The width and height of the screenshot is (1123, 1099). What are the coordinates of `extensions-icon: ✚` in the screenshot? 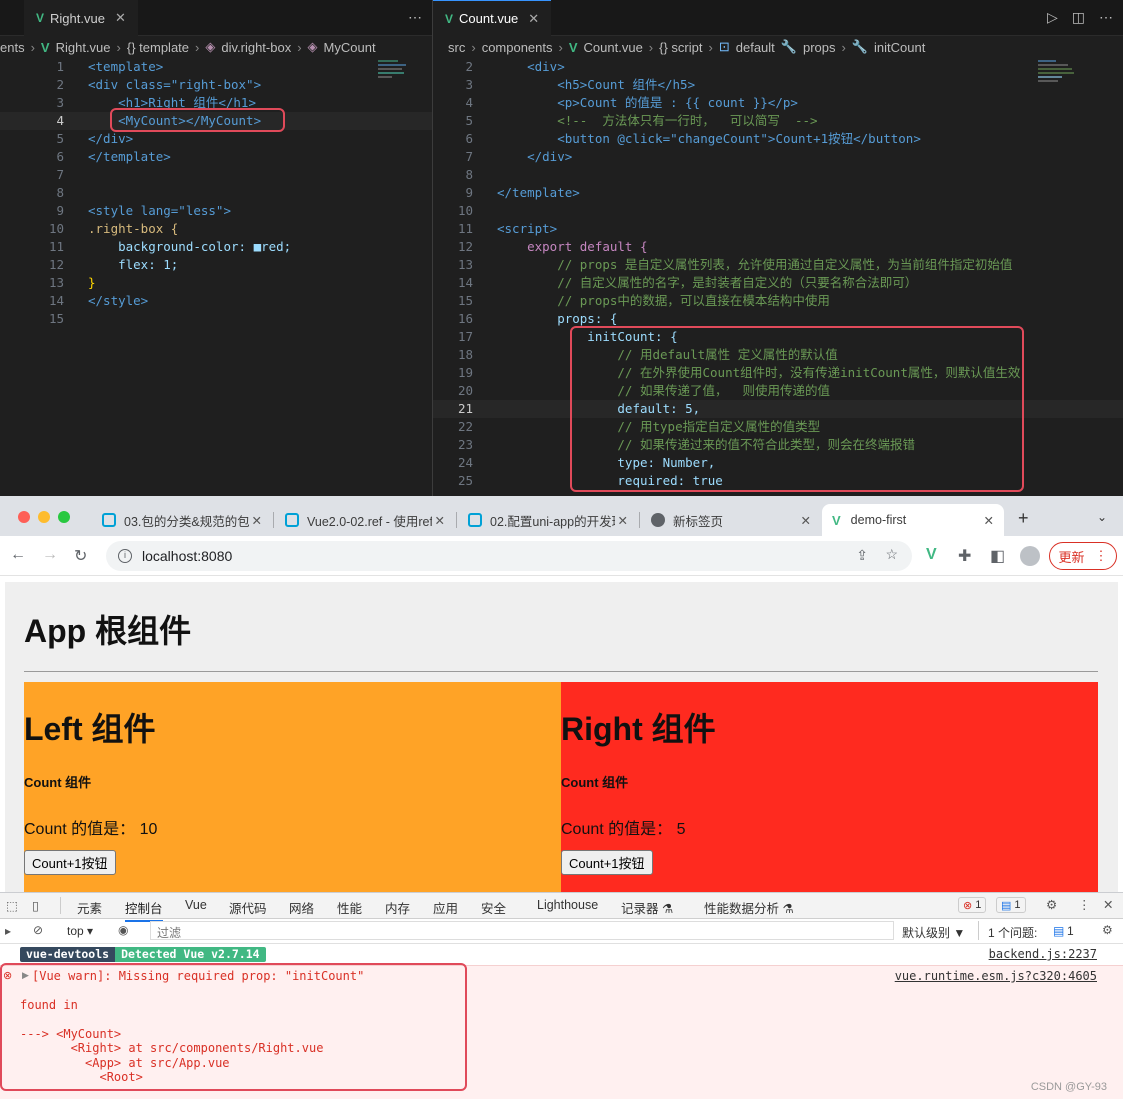 It's located at (964, 556).